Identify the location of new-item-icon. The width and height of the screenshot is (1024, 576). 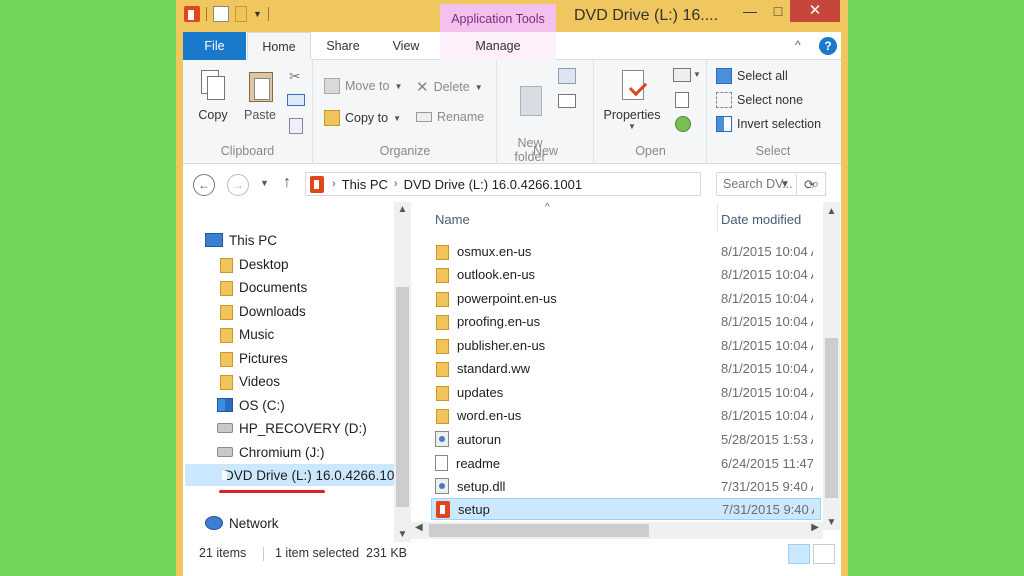
(567, 76).